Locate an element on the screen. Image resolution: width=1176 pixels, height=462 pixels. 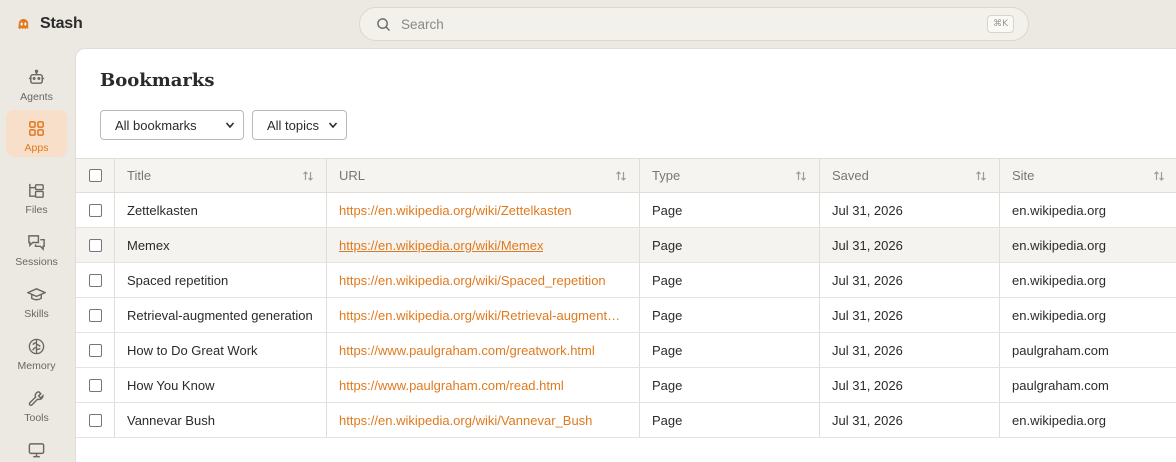
grid-icon is located at coordinates (36, 128).